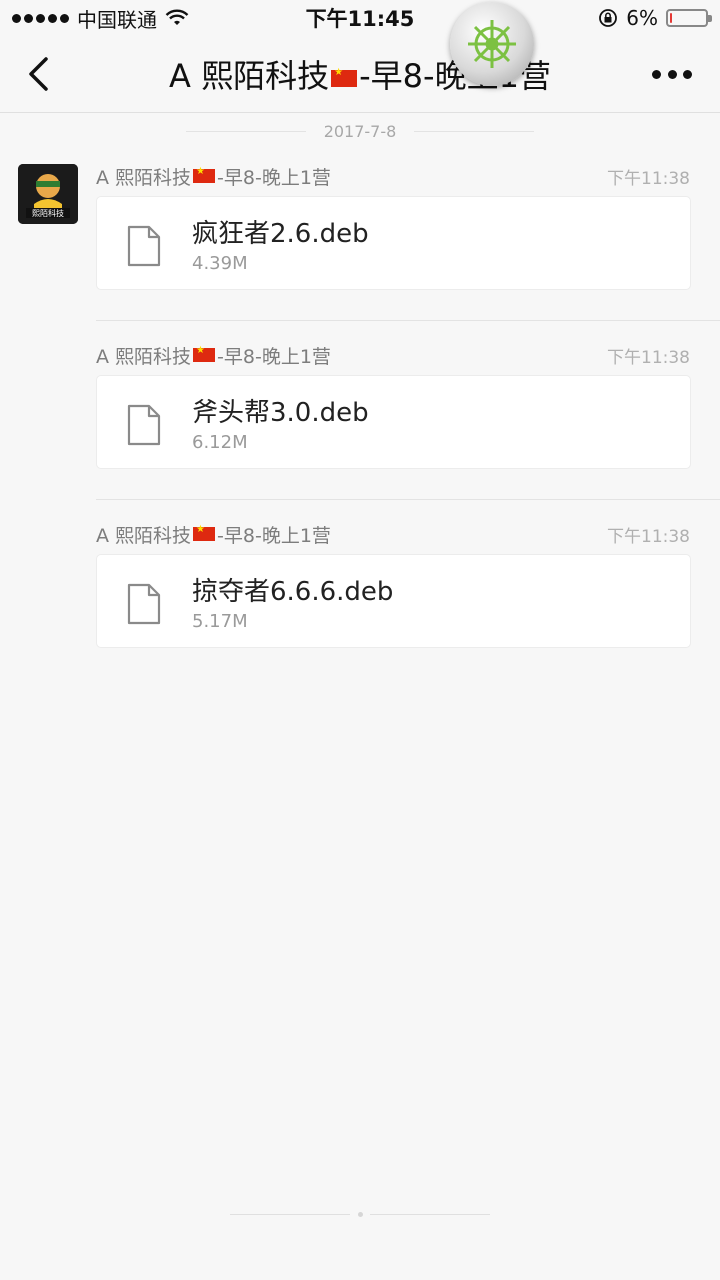 The image size is (720, 1280). What do you see at coordinates (393, 422) in the screenshot?
I see `file-card: 斧头帮3.0.deb 6.12M` at bounding box center [393, 422].